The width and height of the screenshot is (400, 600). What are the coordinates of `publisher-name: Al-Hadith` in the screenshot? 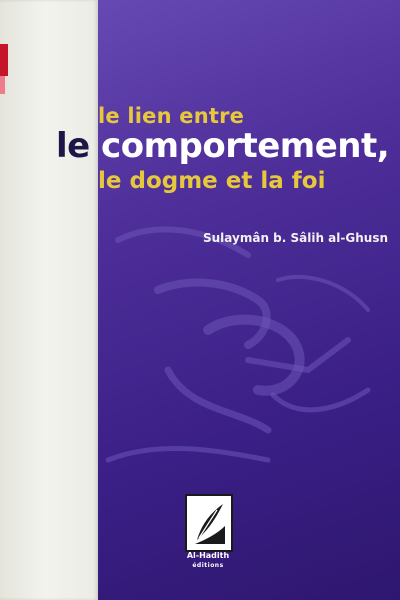 It's located at (208, 555).